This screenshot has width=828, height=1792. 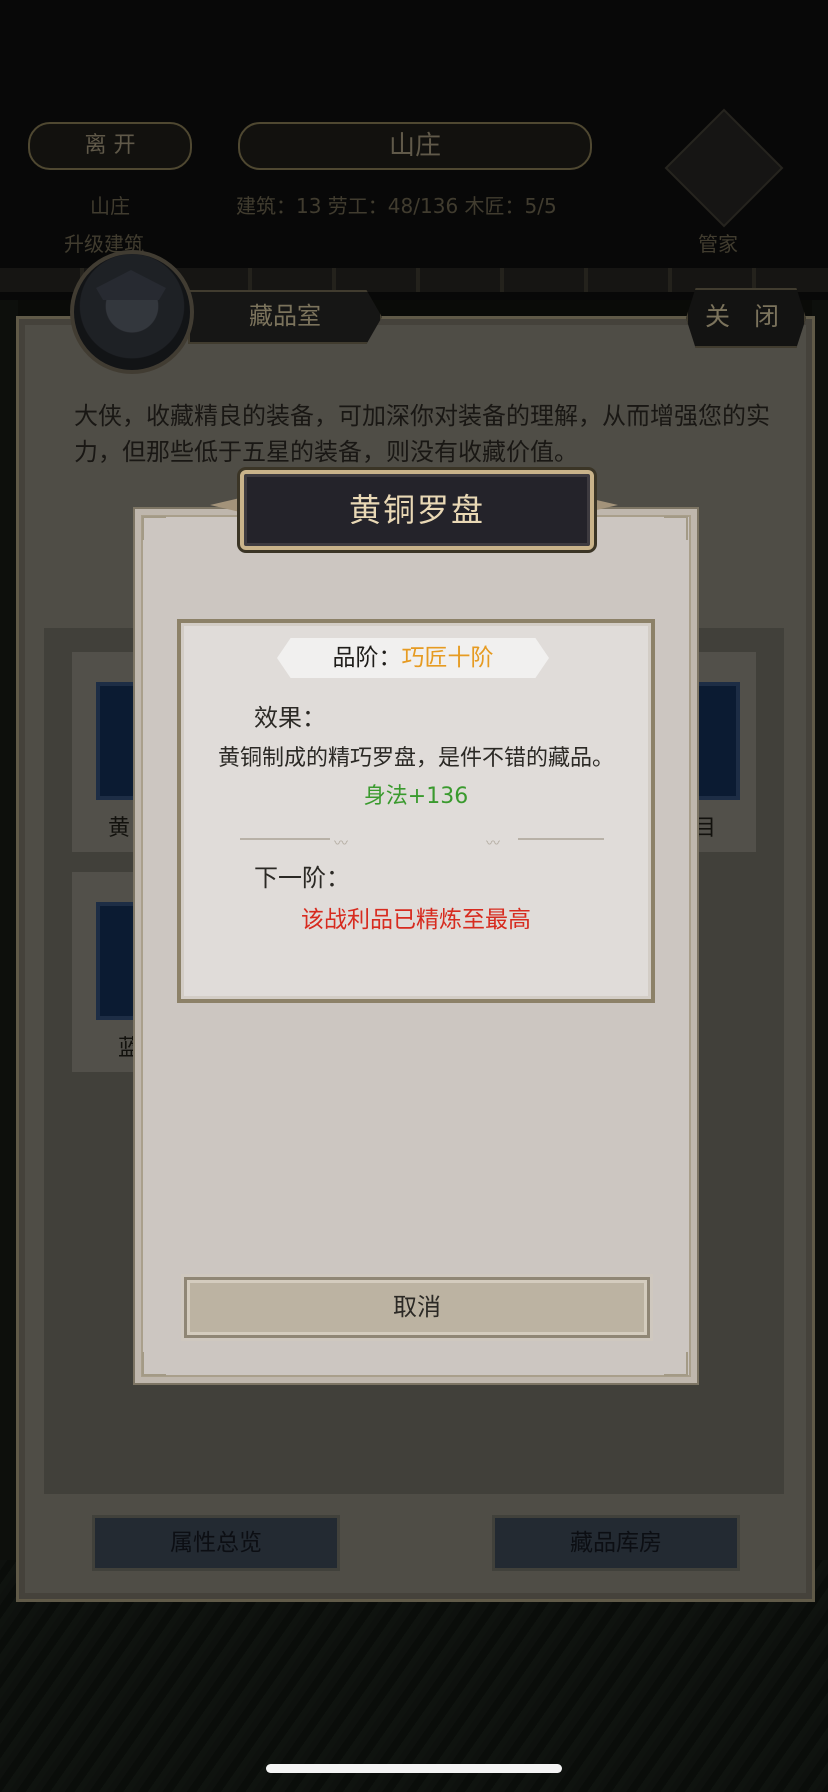 What do you see at coordinates (417, 510) in the screenshot?
I see `item-title: 黄铜罗盘` at bounding box center [417, 510].